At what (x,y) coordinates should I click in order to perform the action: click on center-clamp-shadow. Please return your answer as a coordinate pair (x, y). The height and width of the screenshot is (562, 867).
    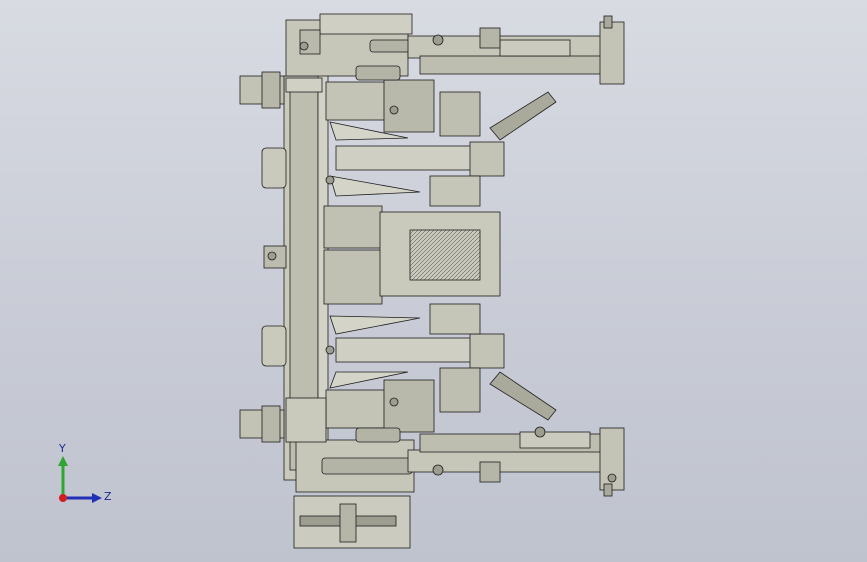
    Looking at the image, I should click on (445, 255).